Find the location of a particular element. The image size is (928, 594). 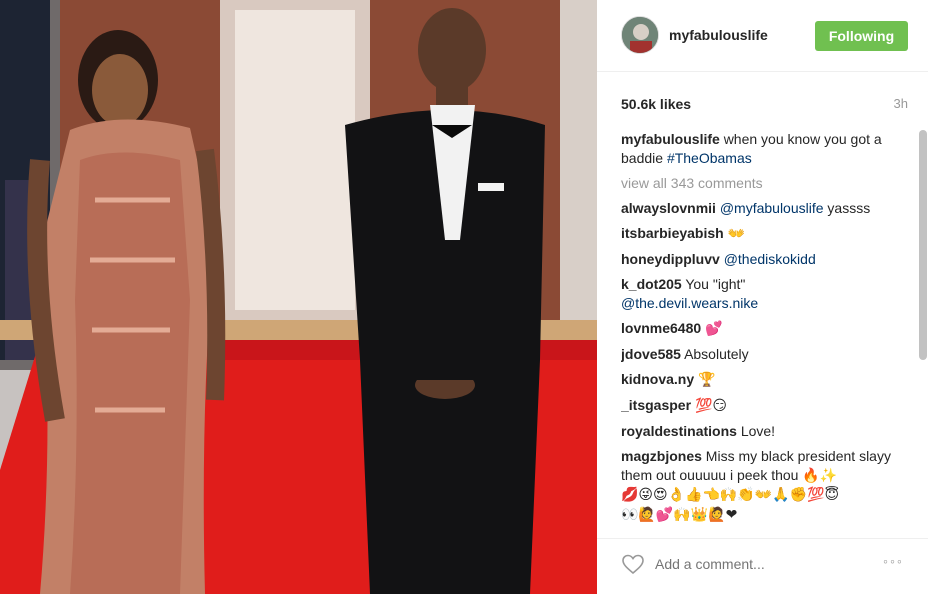

comment-username: magzbjones is located at coordinates (661, 456).